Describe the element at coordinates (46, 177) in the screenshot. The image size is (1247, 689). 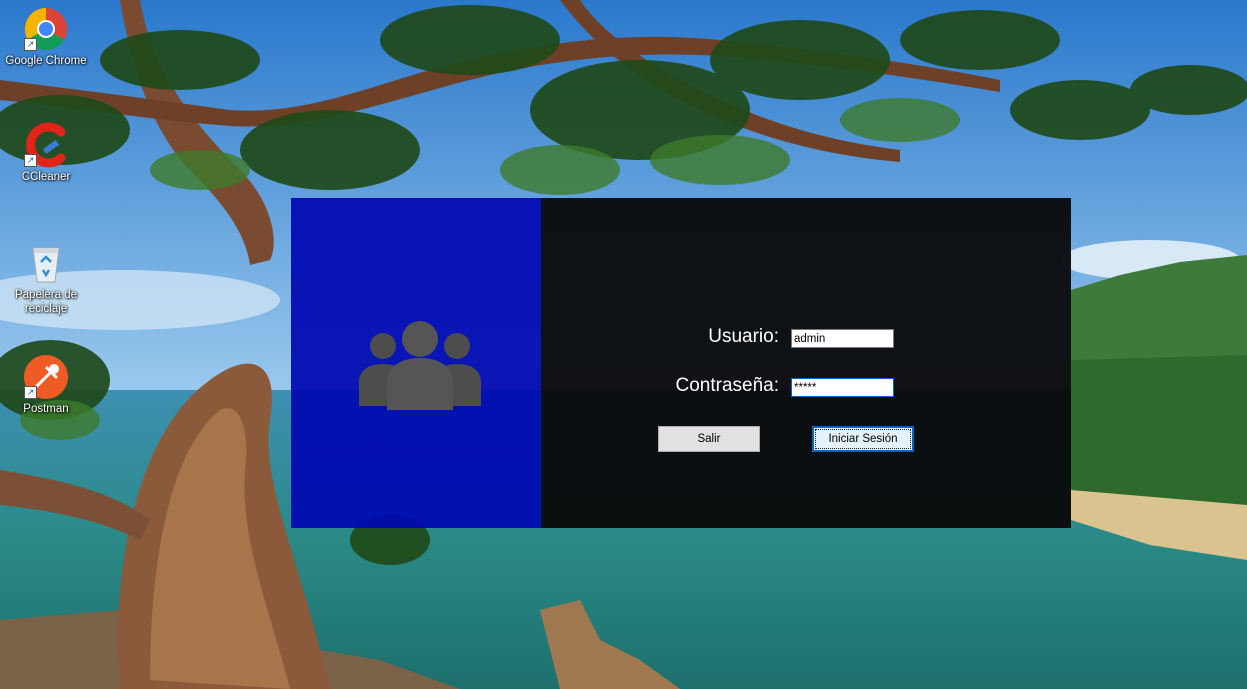
I see `desktop-icon-label: CCleaner` at that location.